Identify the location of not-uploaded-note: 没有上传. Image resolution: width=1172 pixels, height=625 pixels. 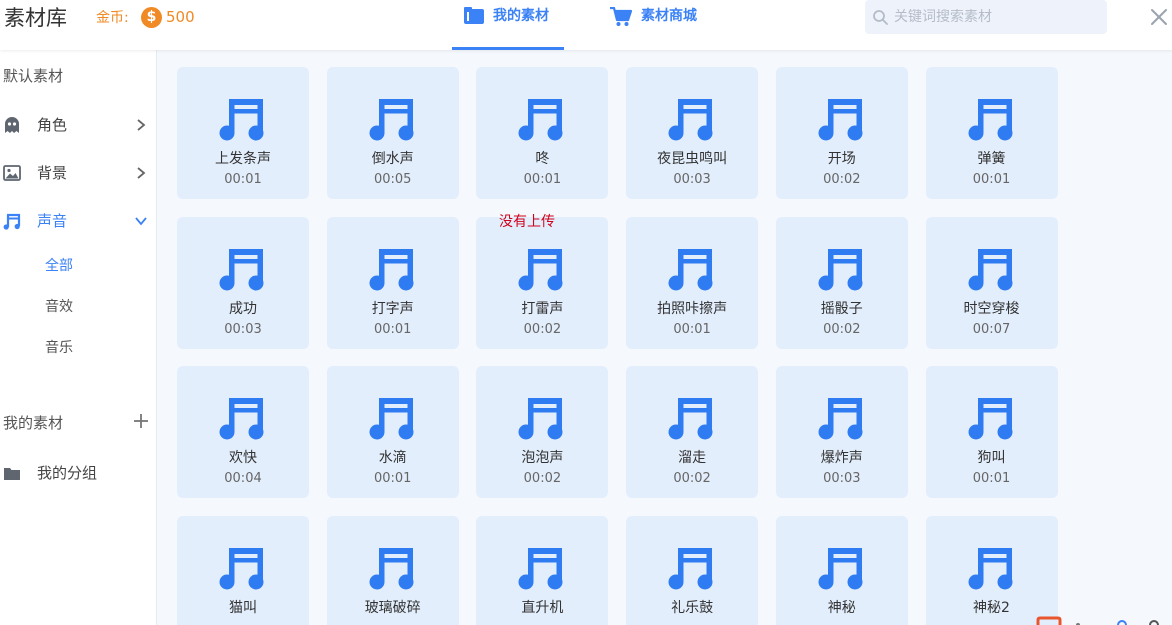
(527, 222).